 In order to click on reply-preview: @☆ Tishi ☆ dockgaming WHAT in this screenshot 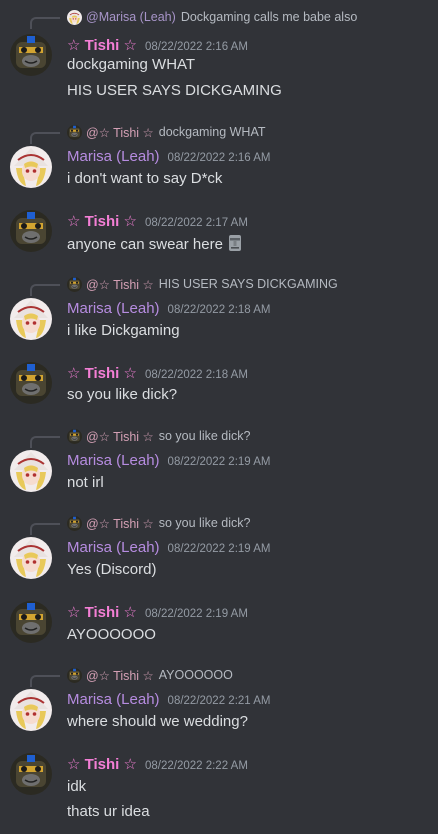, I will do `click(166, 132)`.